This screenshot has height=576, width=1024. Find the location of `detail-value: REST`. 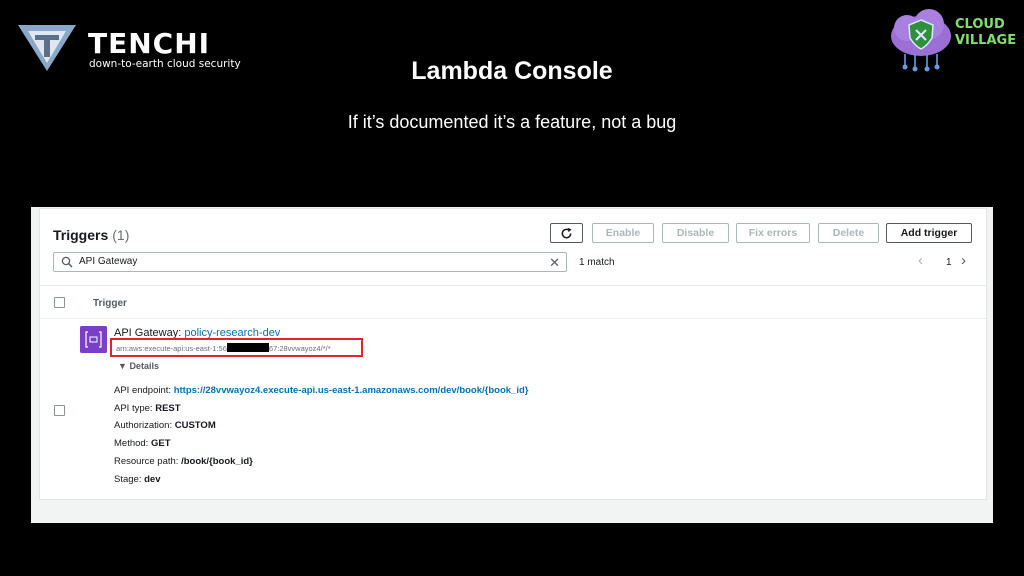

detail-value: REST is located at coordinates (168, 408).